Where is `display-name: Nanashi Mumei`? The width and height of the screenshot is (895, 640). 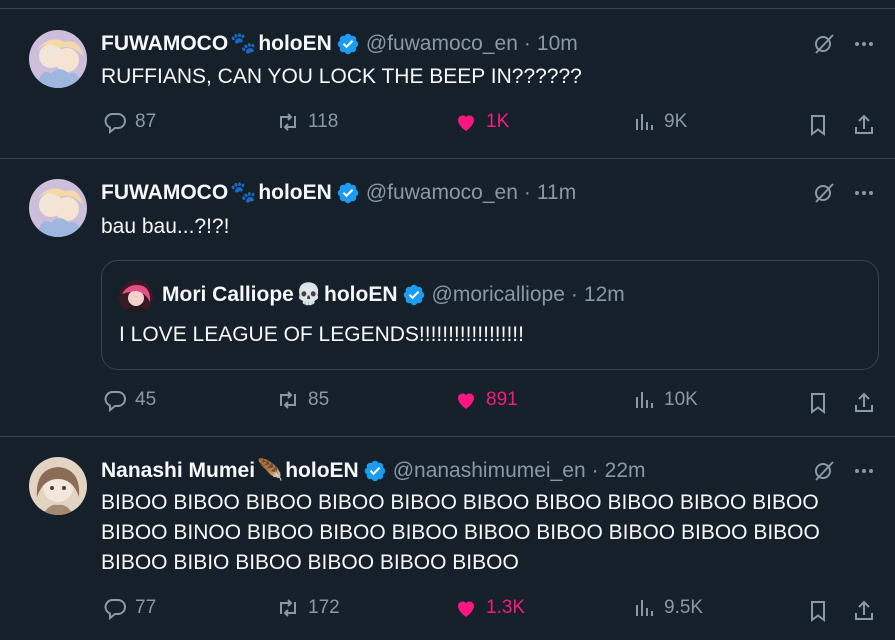
display-name: Nanashi Mumei is located at coordinates (178, 471).